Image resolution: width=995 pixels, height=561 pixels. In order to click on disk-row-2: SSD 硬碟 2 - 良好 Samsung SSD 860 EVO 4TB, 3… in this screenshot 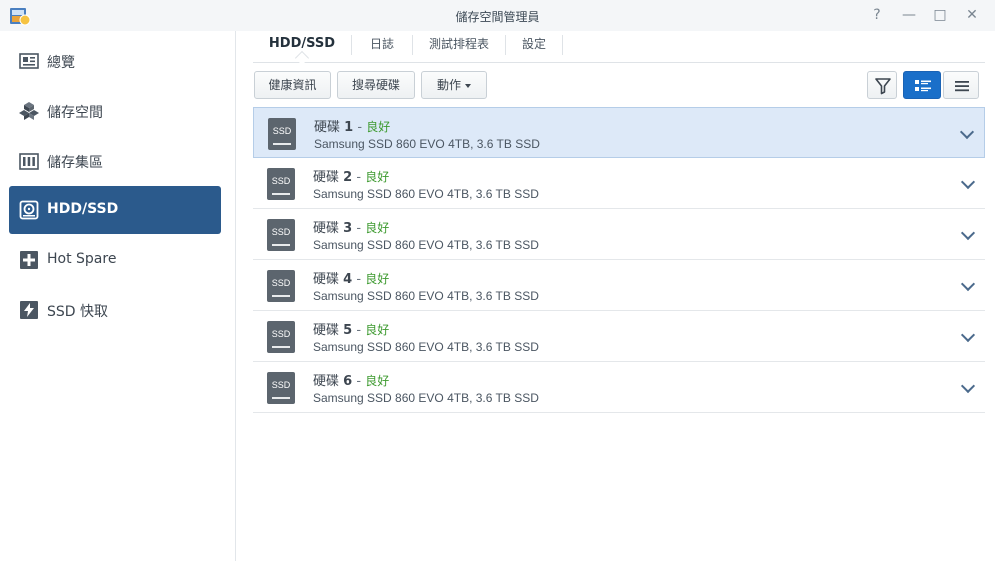, I will do `click(619, 183)`.